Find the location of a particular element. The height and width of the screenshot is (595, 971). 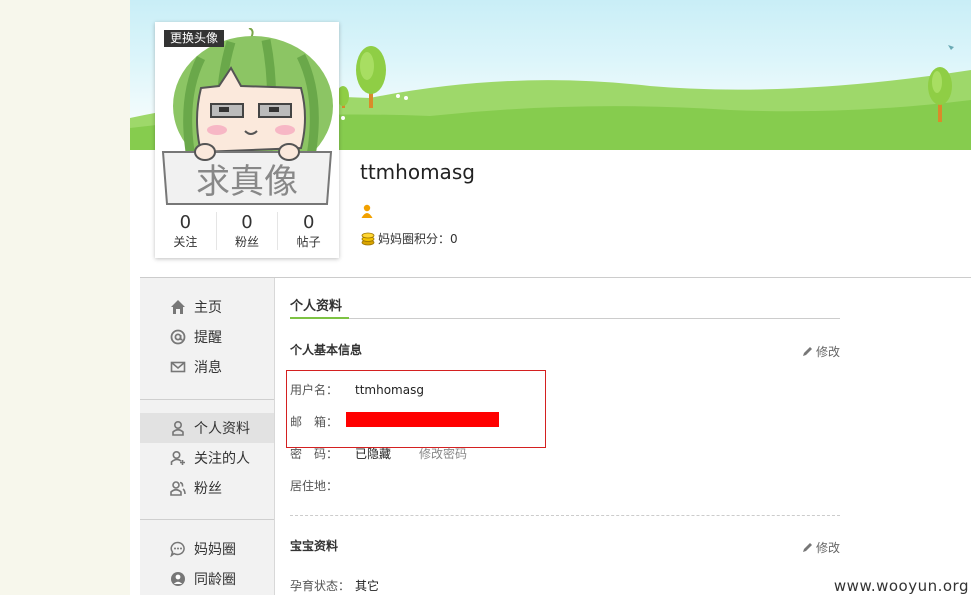

stat-posts: 0 帖子 is located at coordinates (308, 231).